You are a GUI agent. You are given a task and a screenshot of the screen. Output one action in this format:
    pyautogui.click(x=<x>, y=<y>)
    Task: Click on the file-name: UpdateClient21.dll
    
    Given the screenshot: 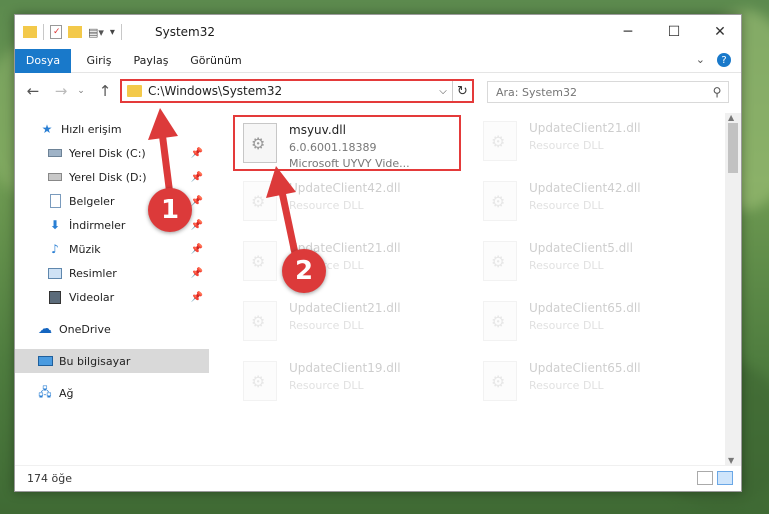 What is the action you would take?
    pyautogui.click(x=585, y=128)
    